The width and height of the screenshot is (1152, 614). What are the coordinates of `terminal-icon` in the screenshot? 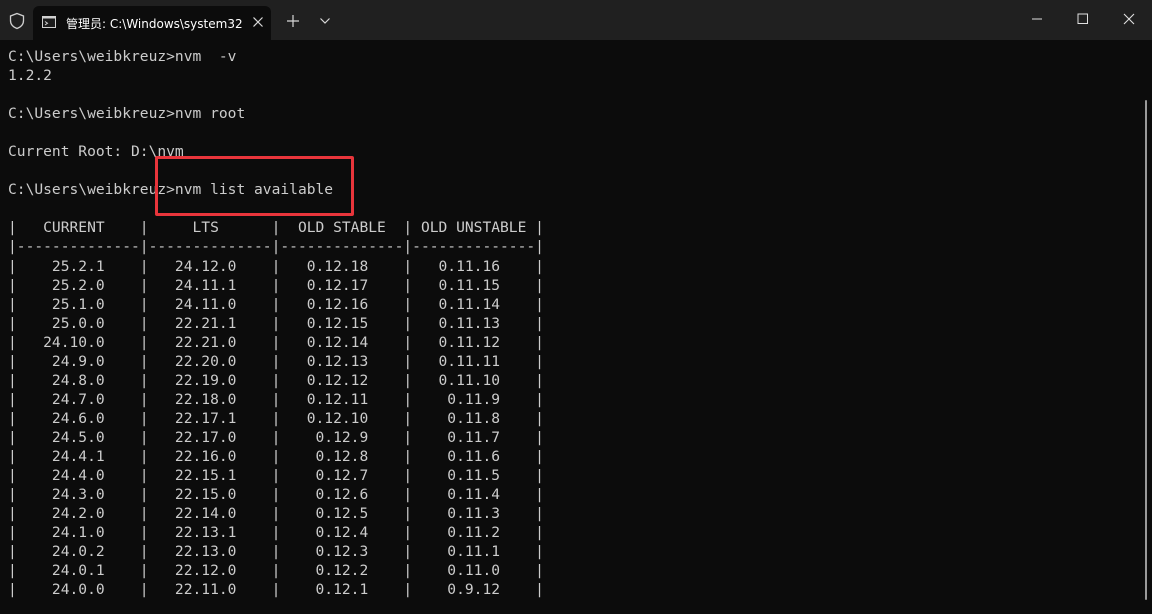 It's located at (49, 22).